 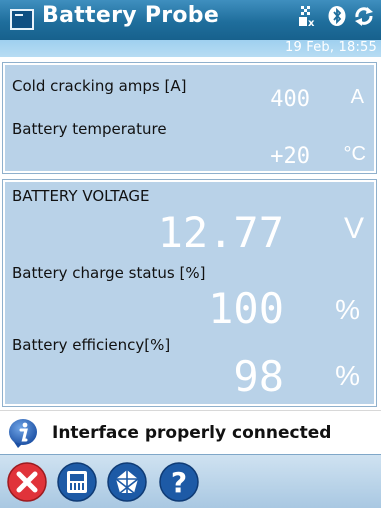 What do you see at coordinates (290, 99) in the screenshot?
I see `cold-cranking-amps-value: 400` at bounding box center [290, 99].